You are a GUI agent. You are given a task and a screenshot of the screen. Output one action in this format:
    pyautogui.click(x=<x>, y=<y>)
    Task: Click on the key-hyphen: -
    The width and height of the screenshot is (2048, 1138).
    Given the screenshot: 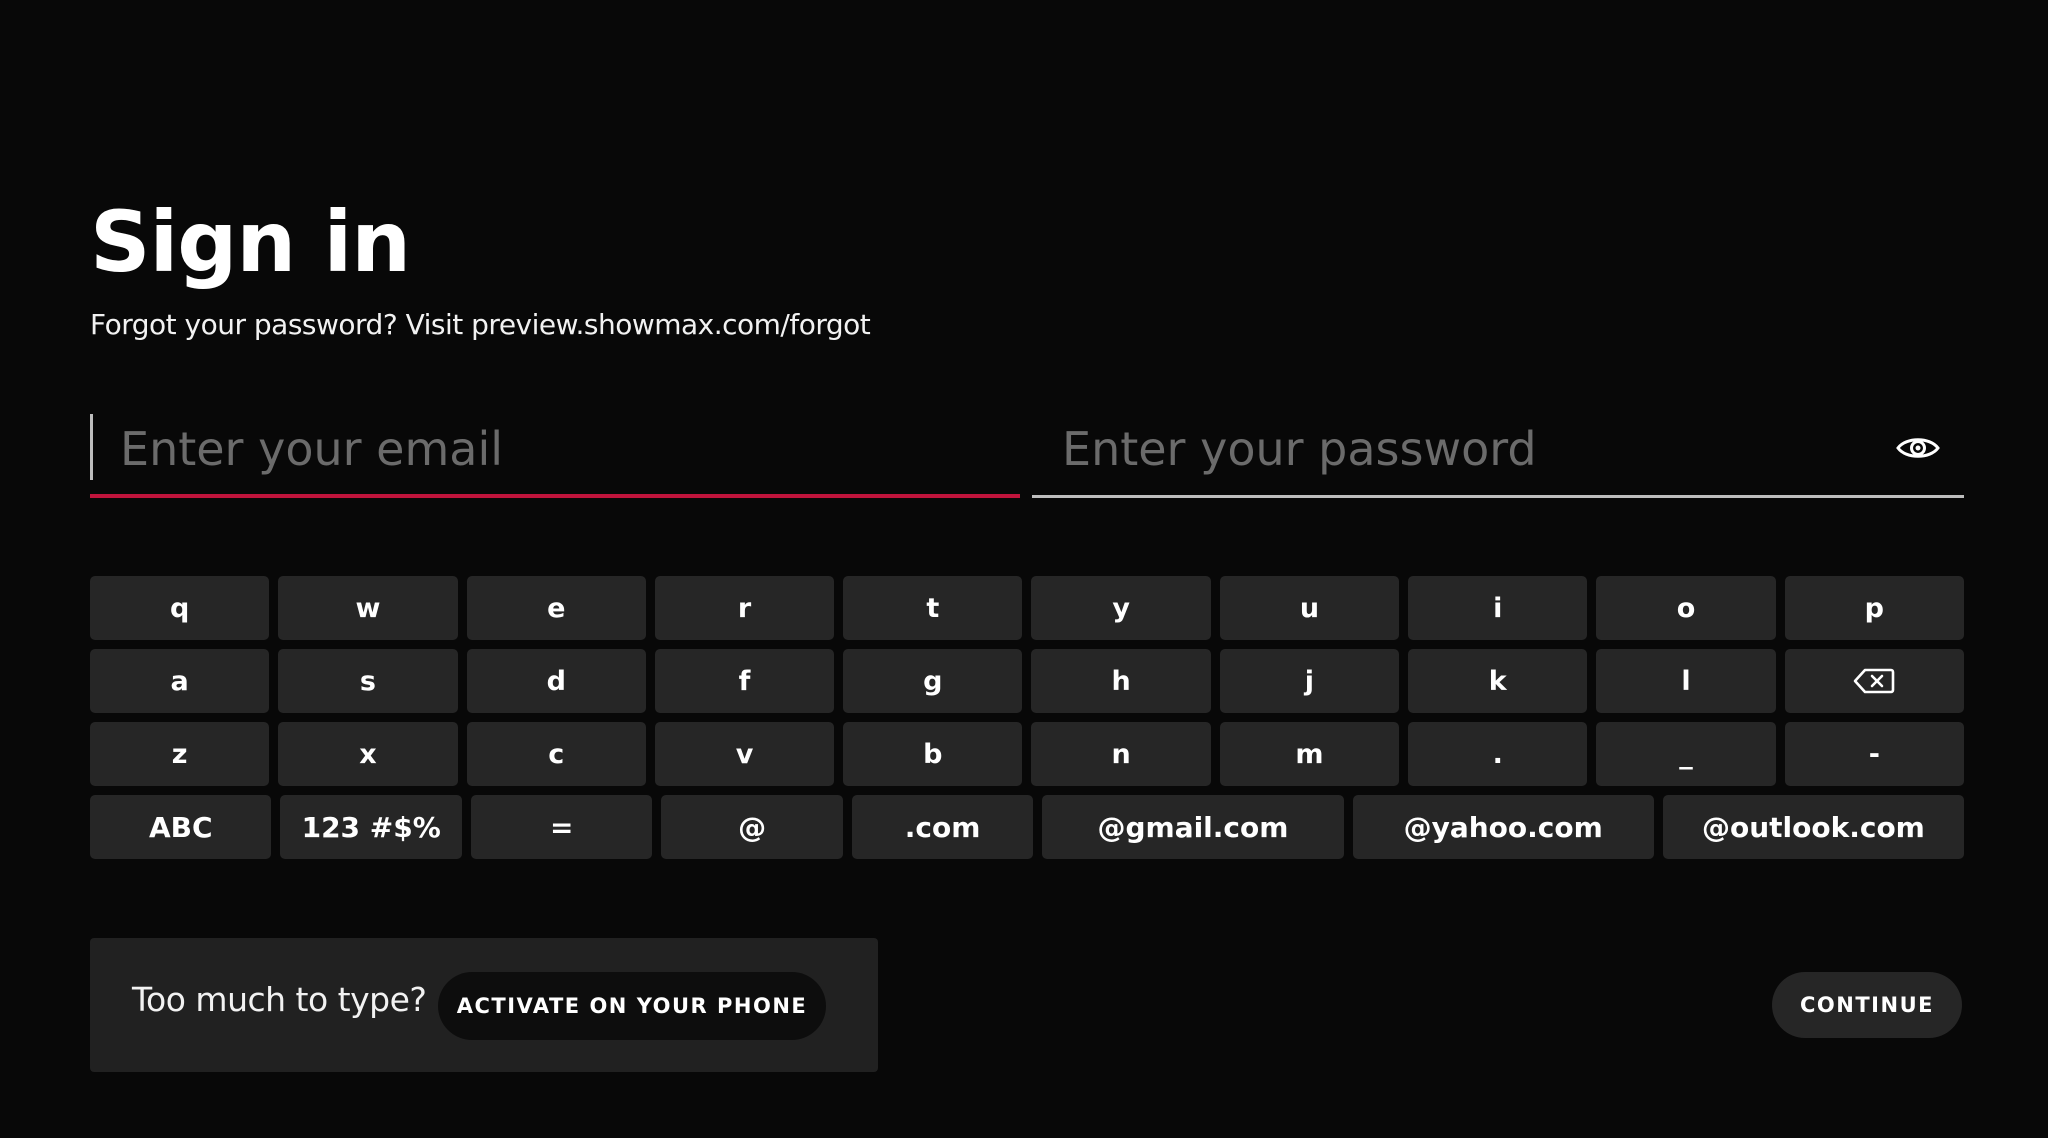 What is the action you would take?
    pyautogui.click(x=1874, y=754)
    